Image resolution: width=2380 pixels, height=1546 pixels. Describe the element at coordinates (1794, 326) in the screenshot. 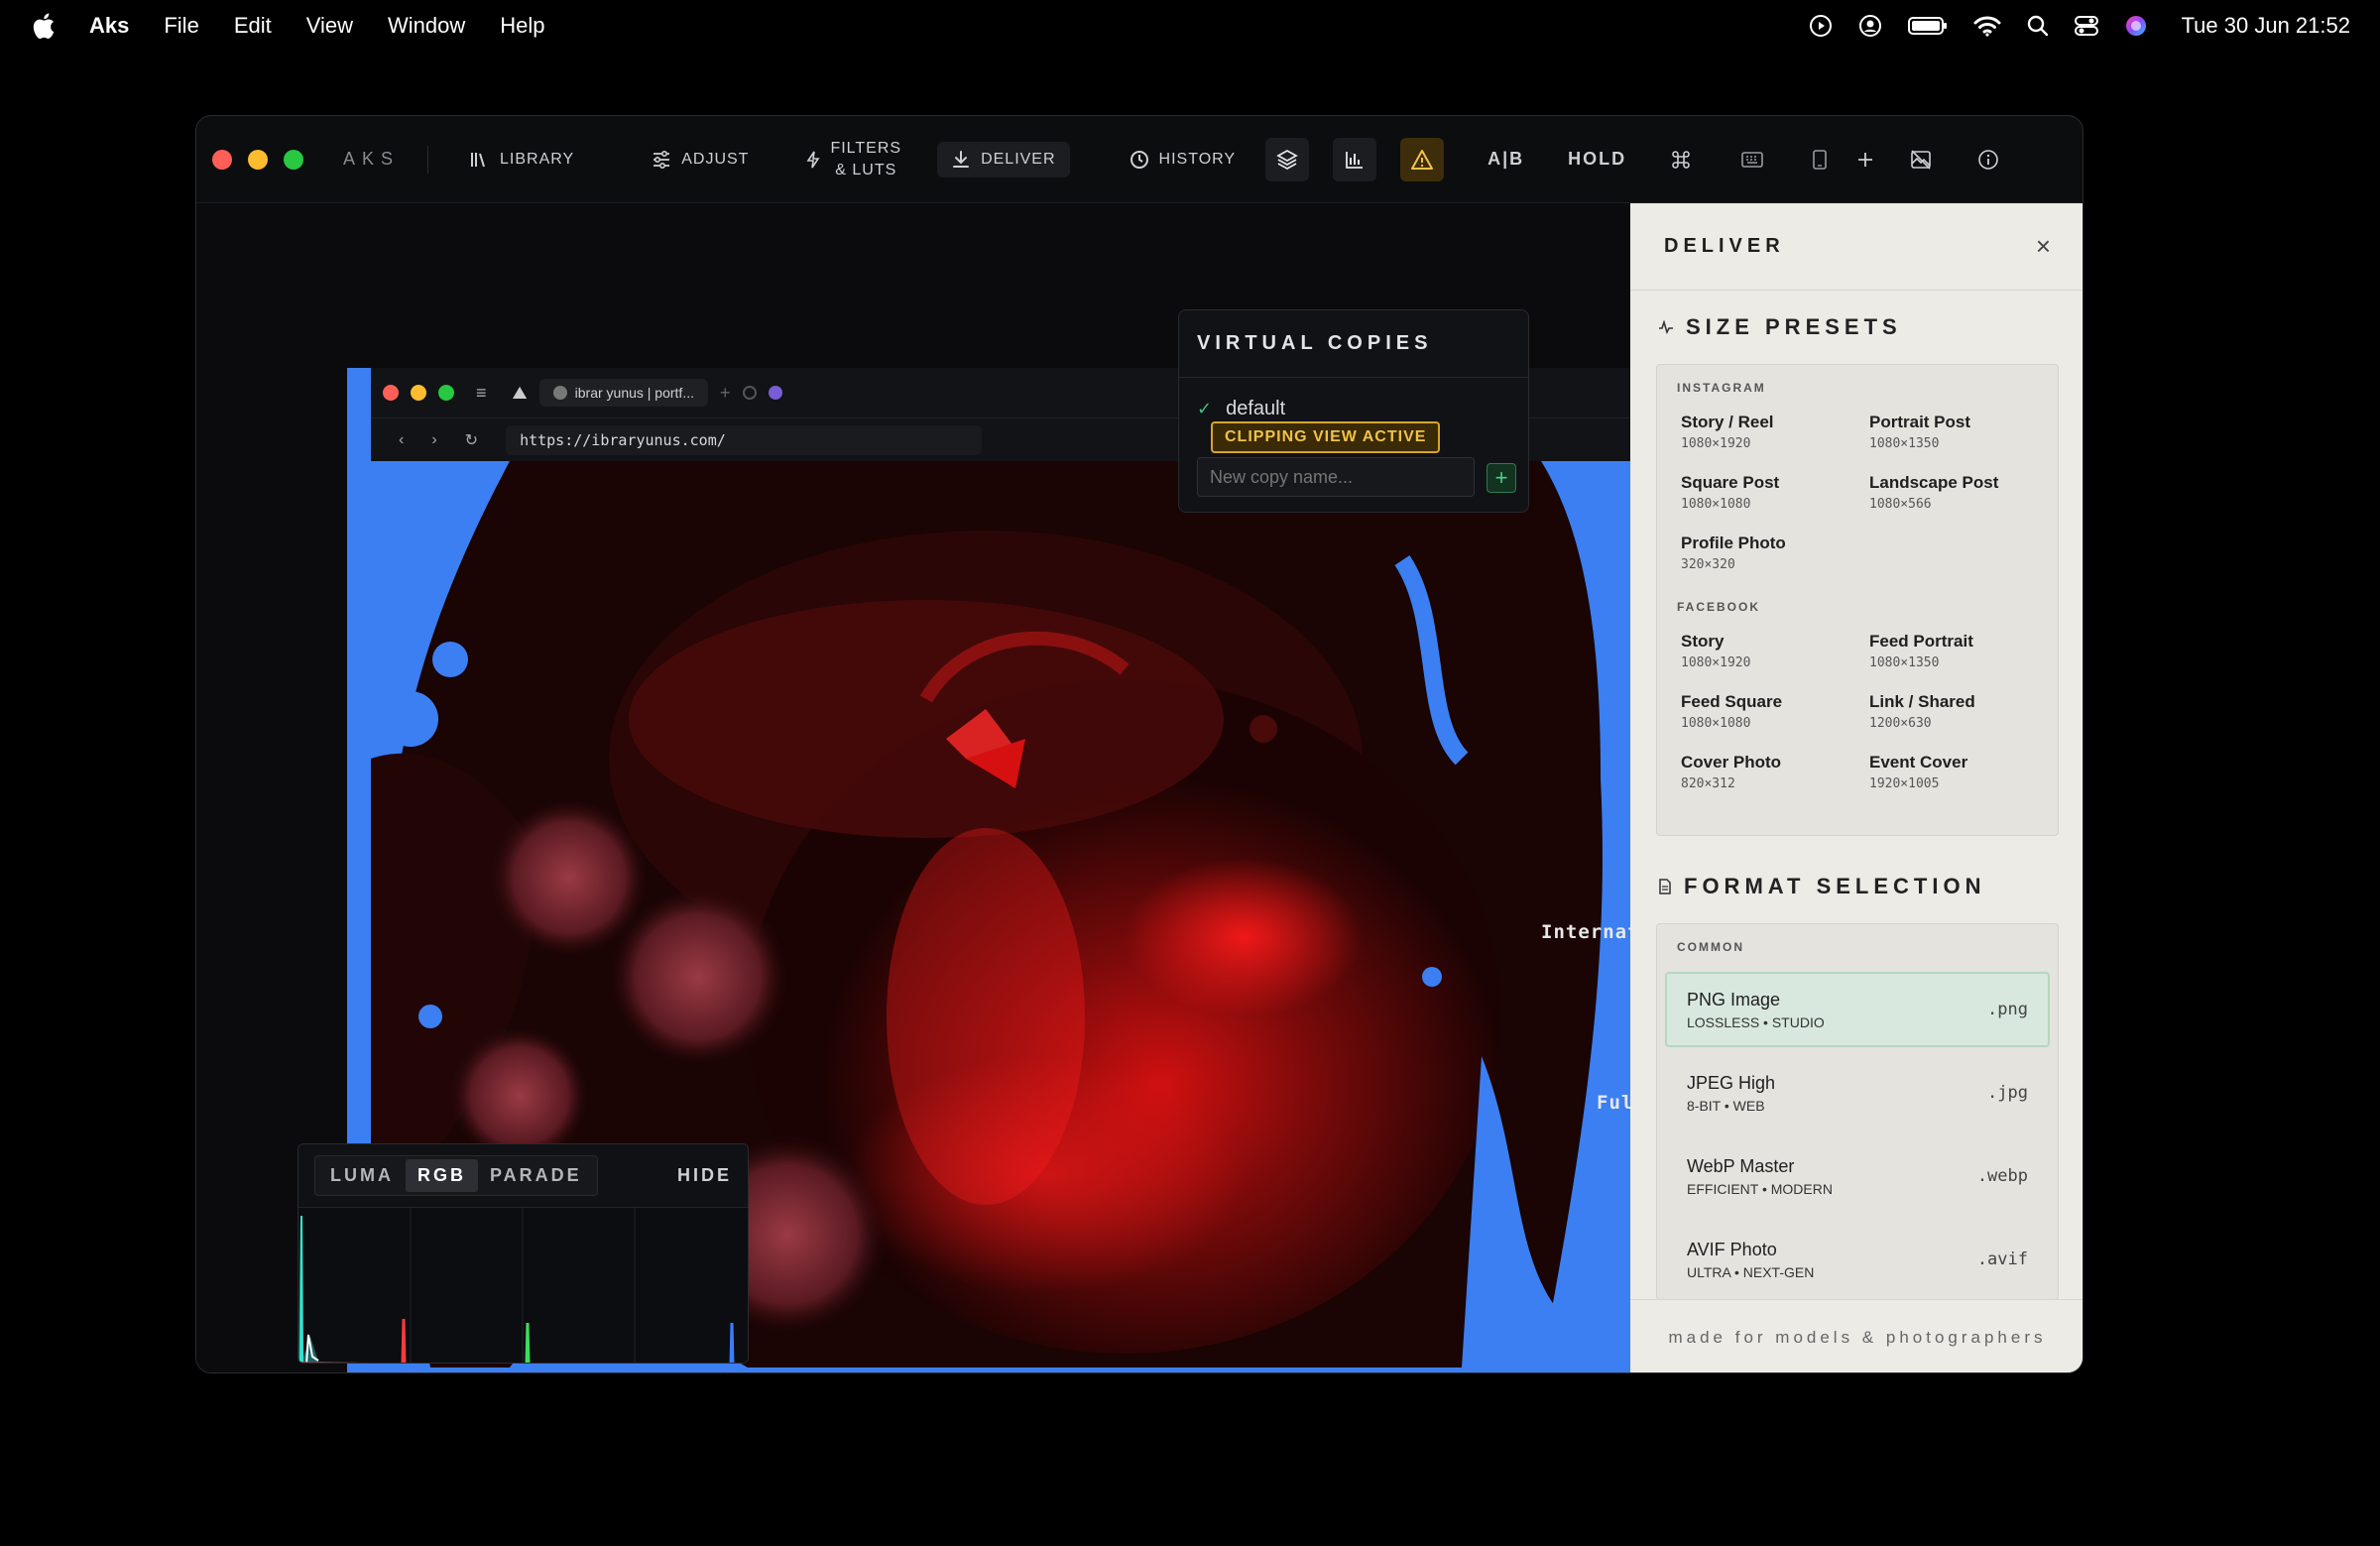

I see `size-presets-title: SIZE PRESETS` at that location.